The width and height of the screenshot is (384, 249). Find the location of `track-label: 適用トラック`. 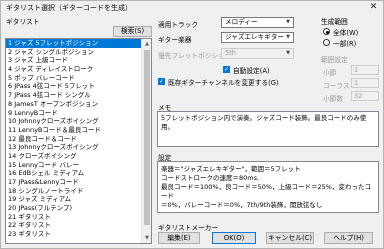

track-label: 適用トラック is located at coordinates (178, 25).